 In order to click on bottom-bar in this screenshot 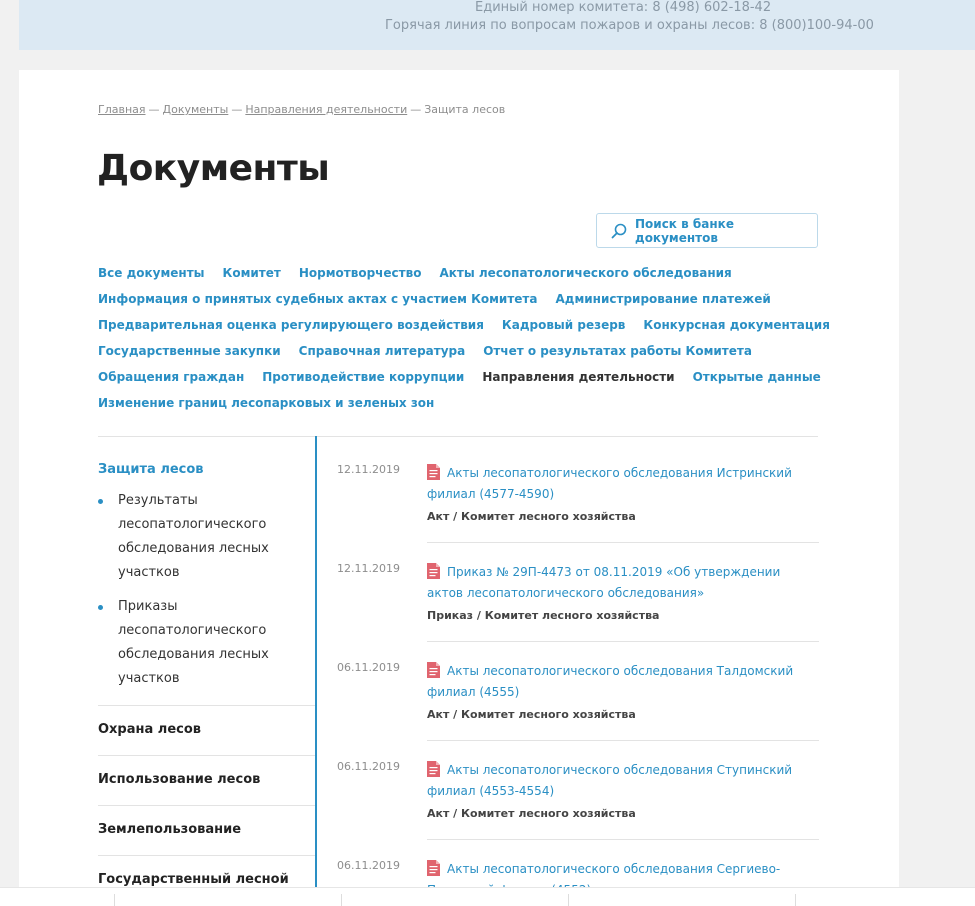, I will do `click(487, 896)`.